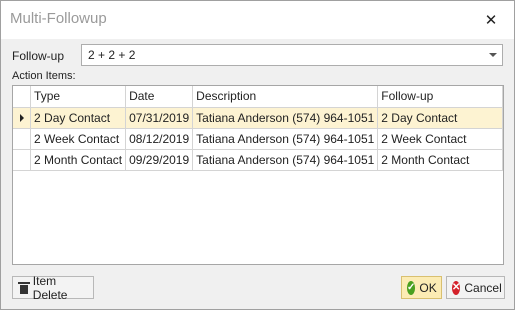 The image size is (515, 310). I want to click on followup-label: Follow-up, so click(38, 56).